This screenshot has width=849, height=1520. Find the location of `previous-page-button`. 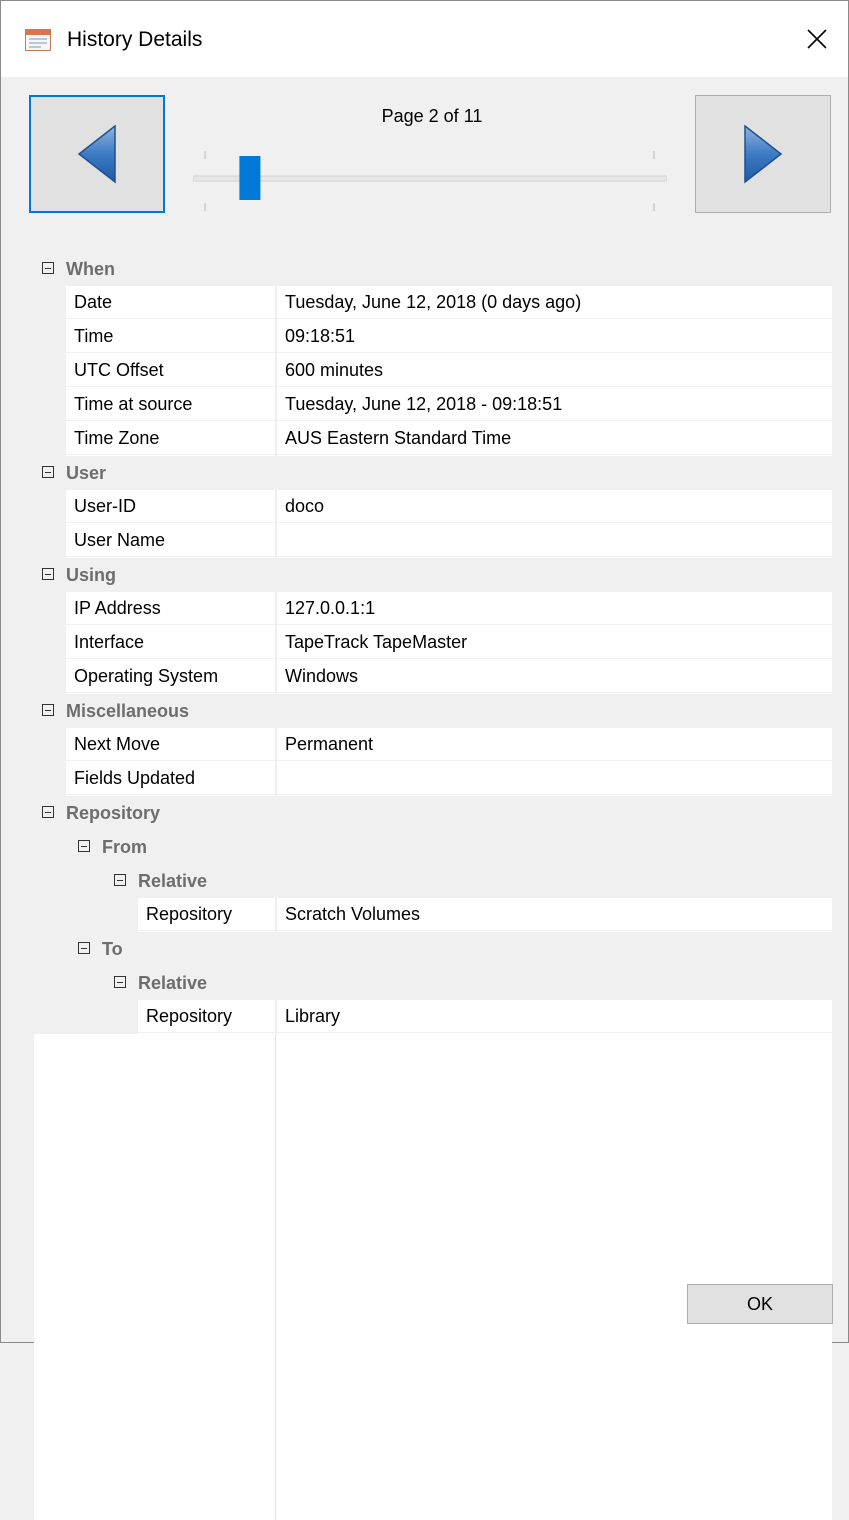

previous-page-button is located at coordinates (97, 154).